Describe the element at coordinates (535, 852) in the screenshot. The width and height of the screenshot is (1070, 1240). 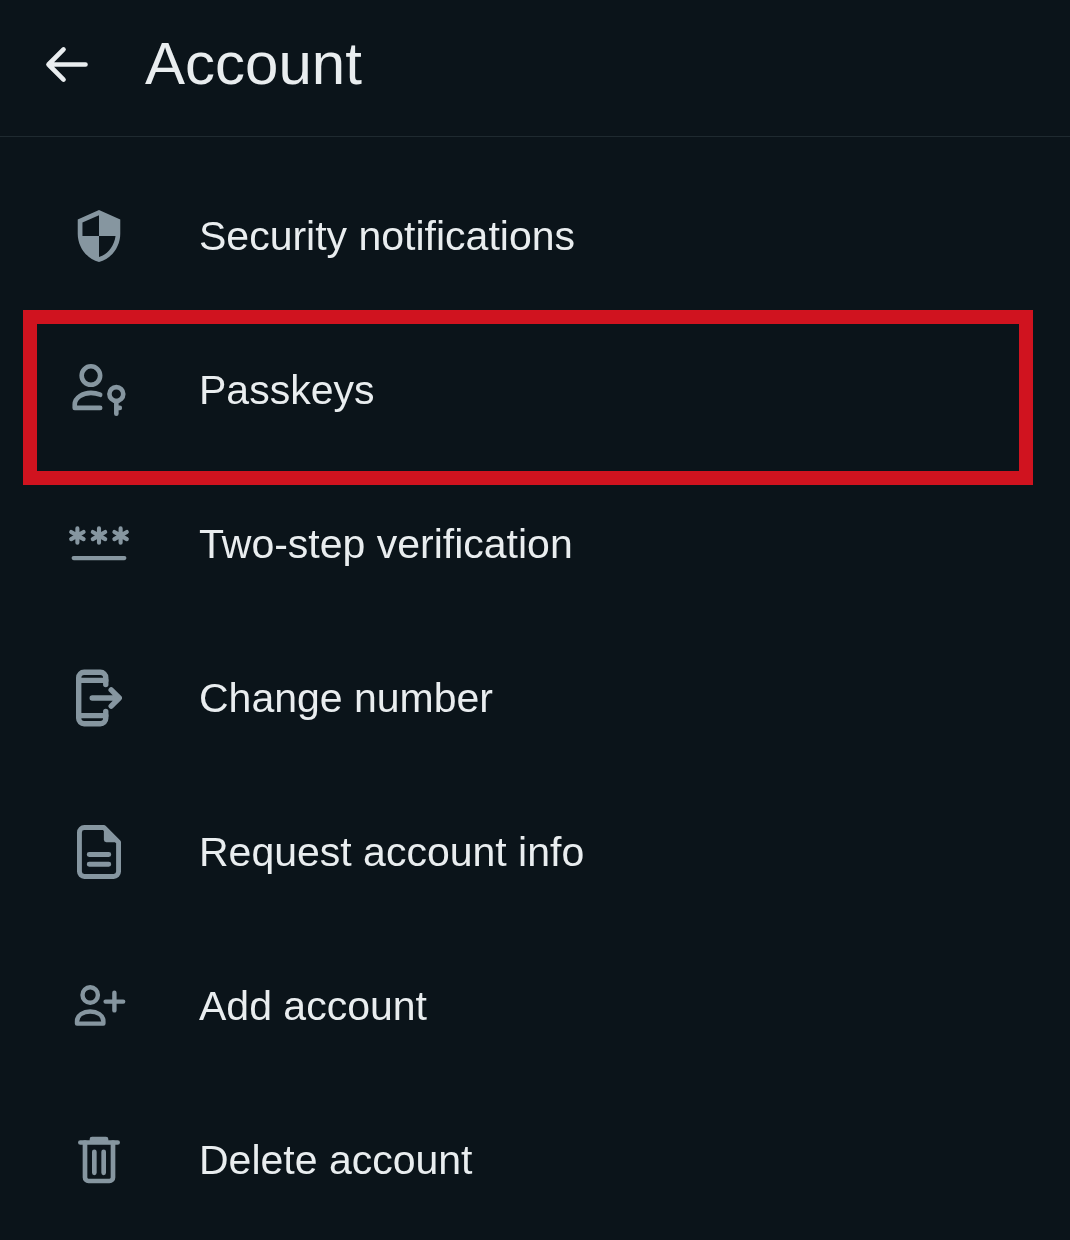
I see `settings-item: Request account info` at that location.